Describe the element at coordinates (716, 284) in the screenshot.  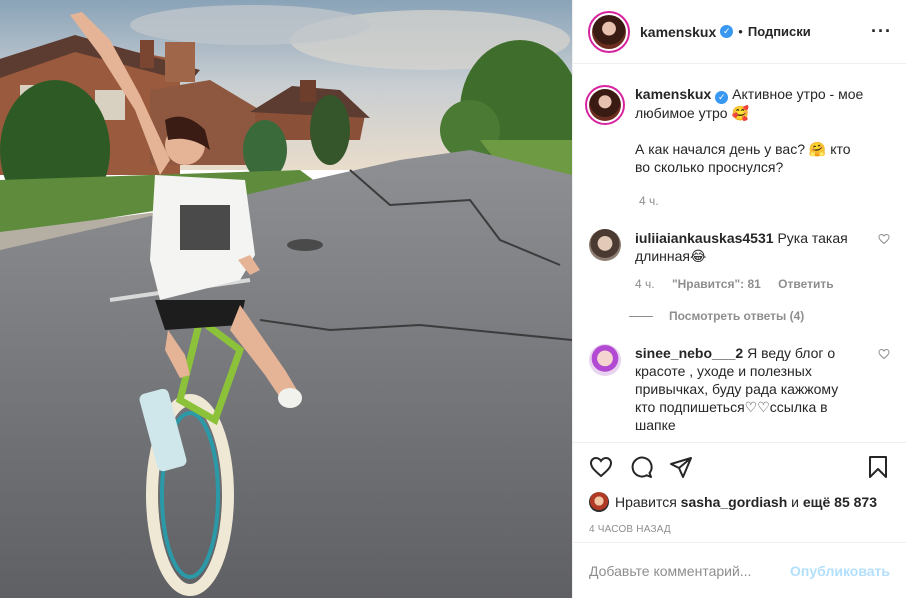
I see `comment-likes: "Нравится": 81` at that location.